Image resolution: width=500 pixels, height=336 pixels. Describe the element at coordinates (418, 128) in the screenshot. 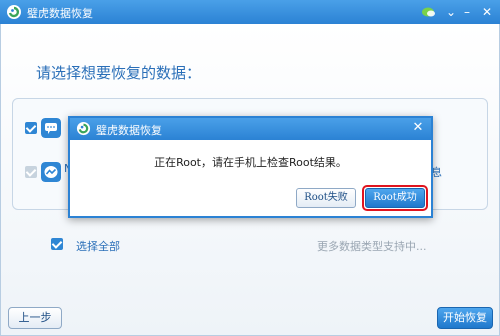

I see `dialog-close-icon: ✕` at that location.